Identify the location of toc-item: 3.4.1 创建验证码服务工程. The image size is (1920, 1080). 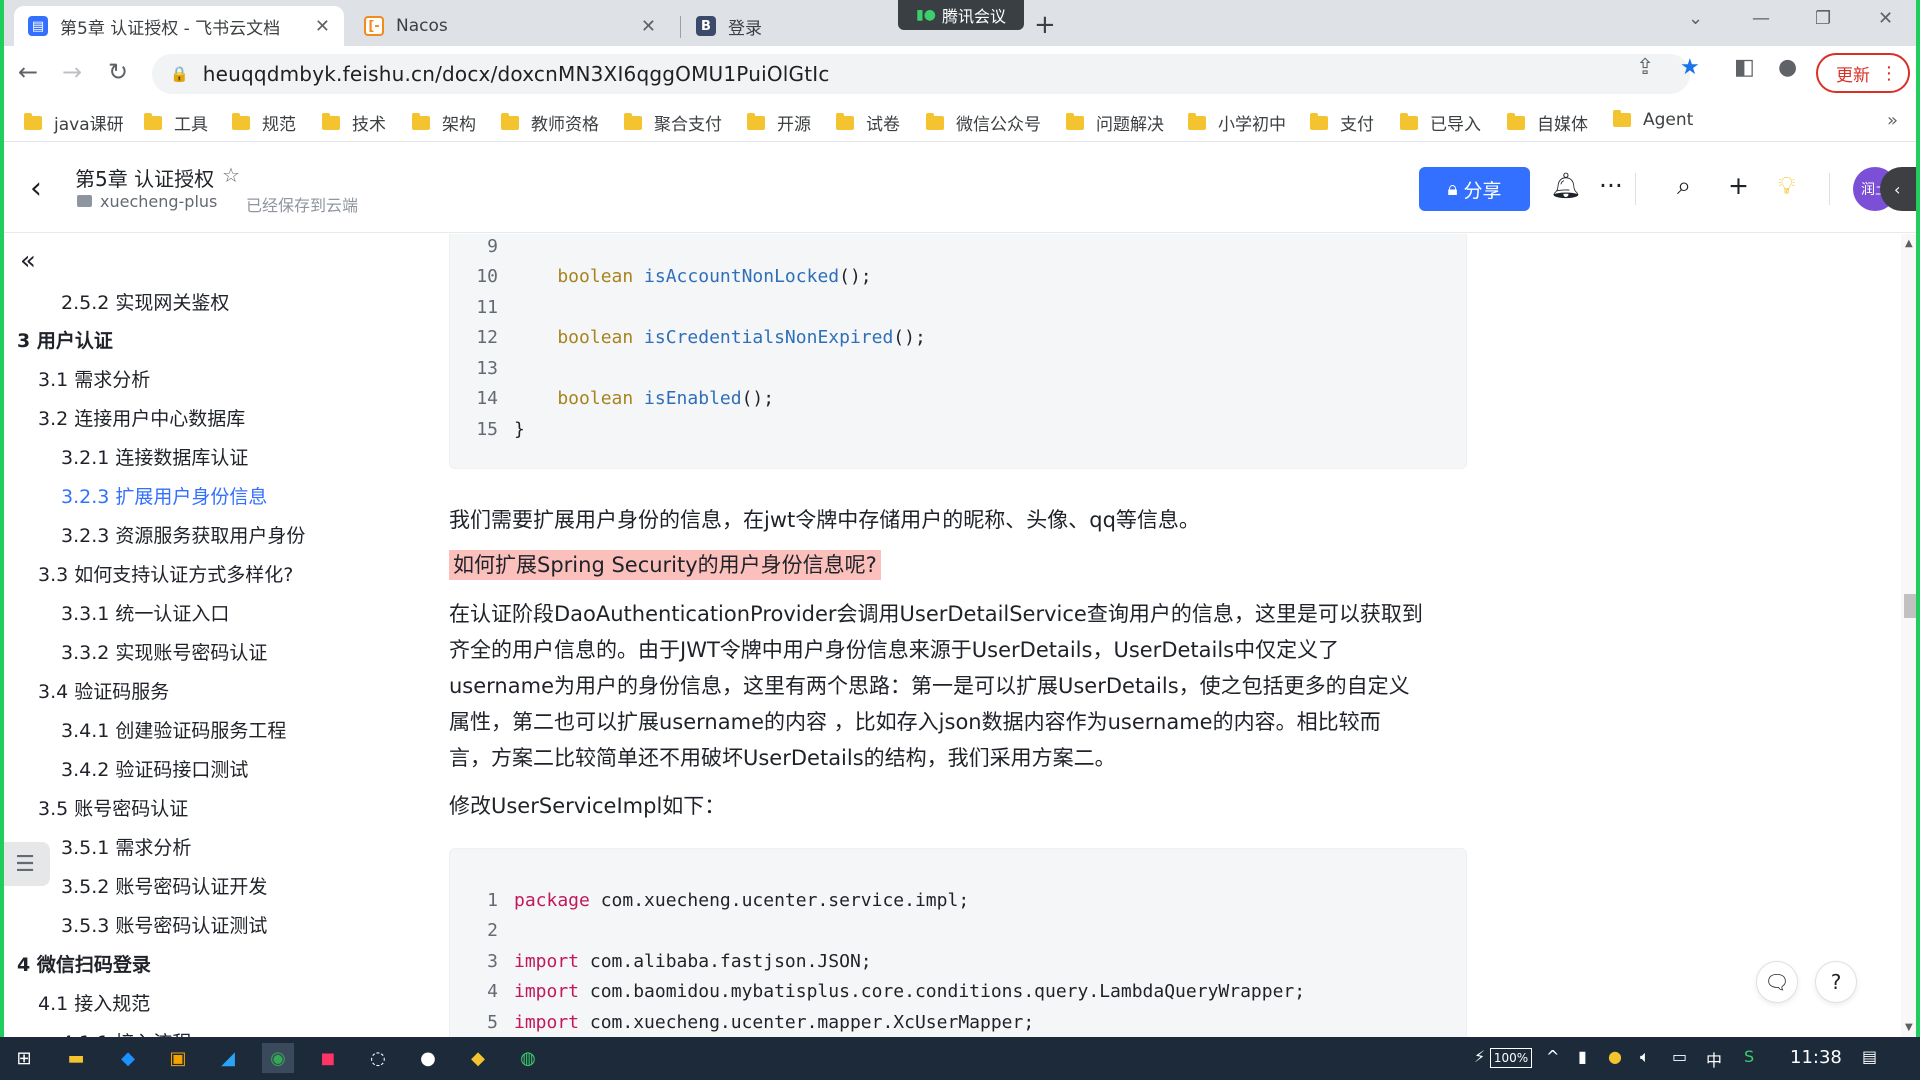
(173, 729).